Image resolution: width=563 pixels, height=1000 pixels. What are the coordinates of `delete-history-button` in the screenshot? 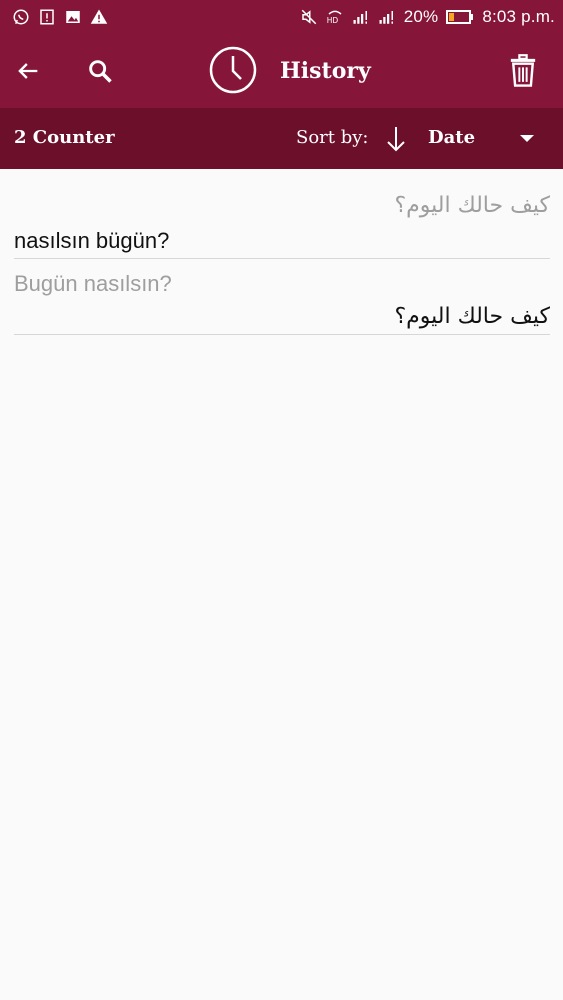 It's located at (523, 71).